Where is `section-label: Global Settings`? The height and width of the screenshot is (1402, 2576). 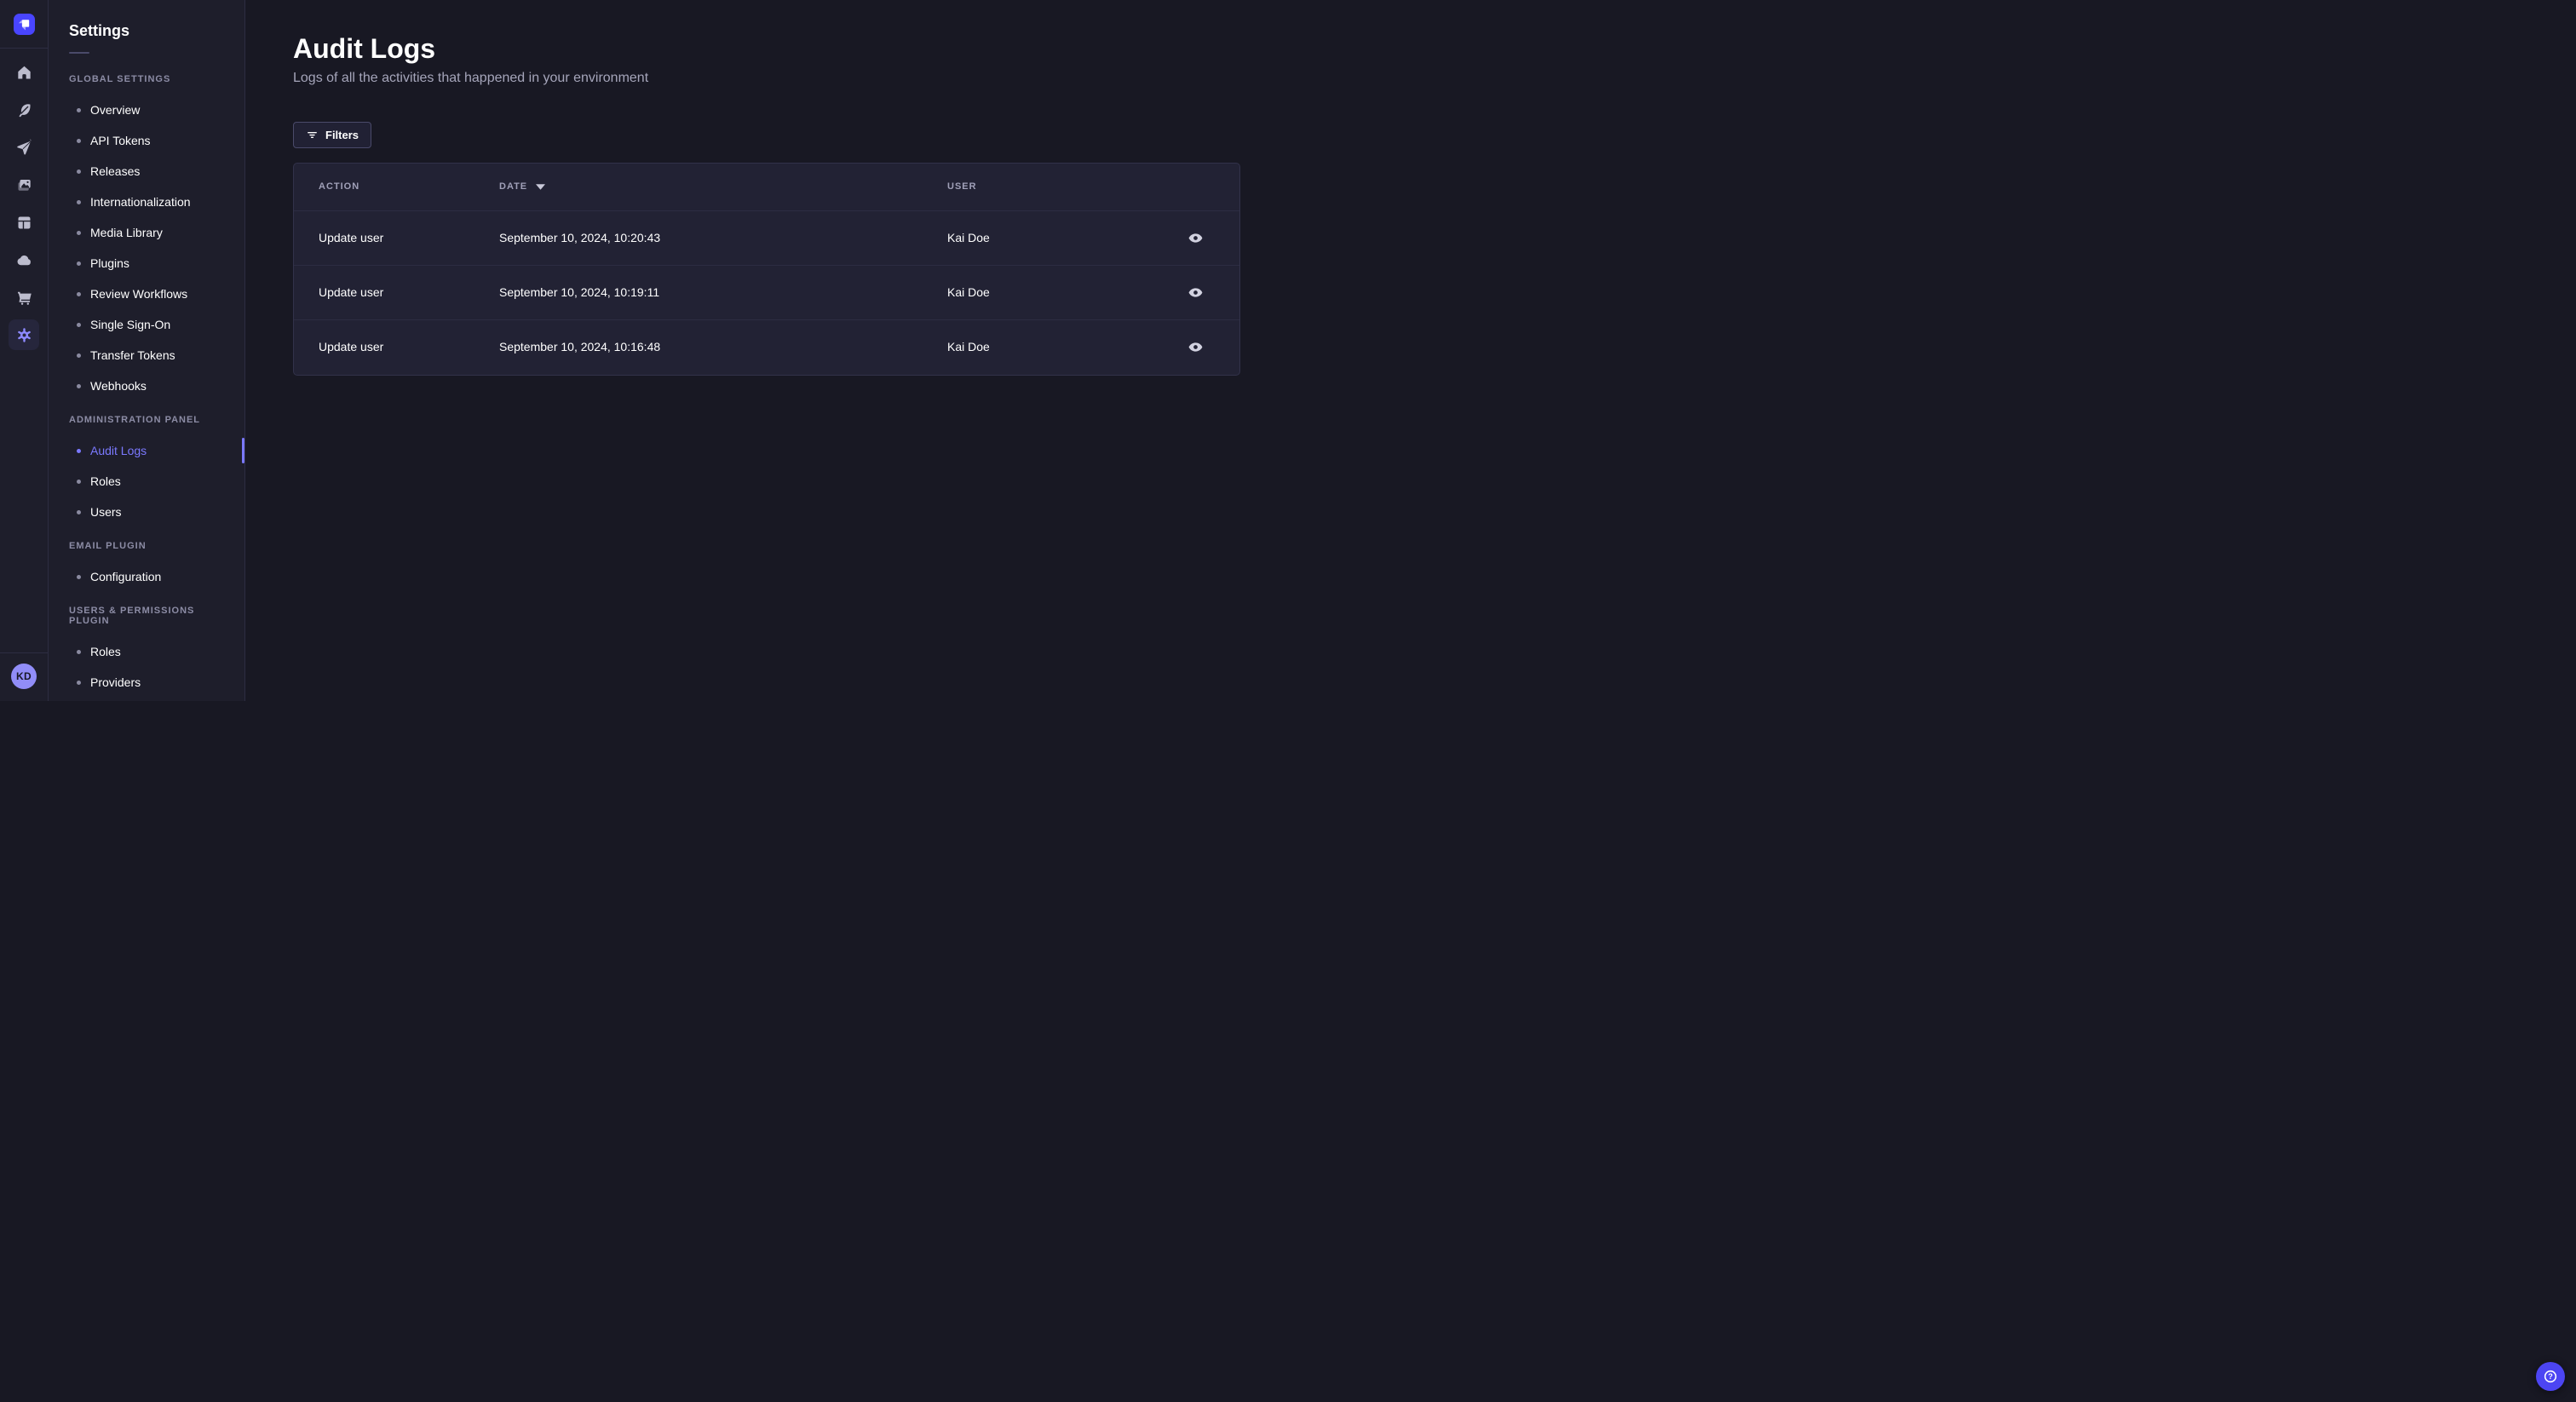
section-label: Global Settings is located at coordinates (120, 79).